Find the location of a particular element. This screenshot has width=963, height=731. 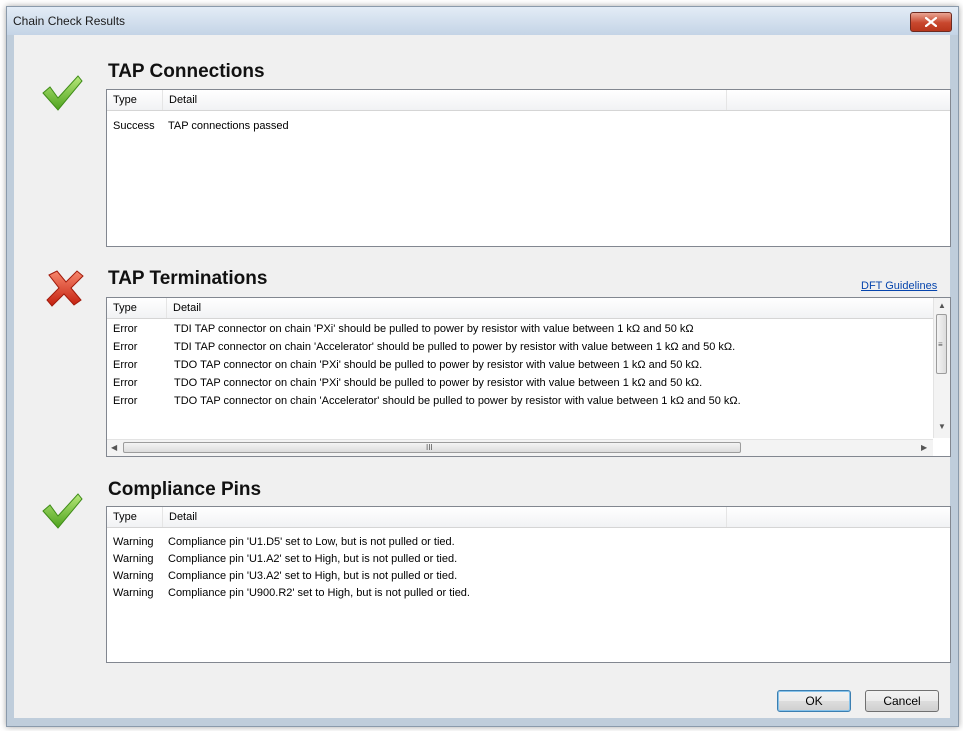

horizontal-scroll-thumb: III is located at coordinates (432, 447).